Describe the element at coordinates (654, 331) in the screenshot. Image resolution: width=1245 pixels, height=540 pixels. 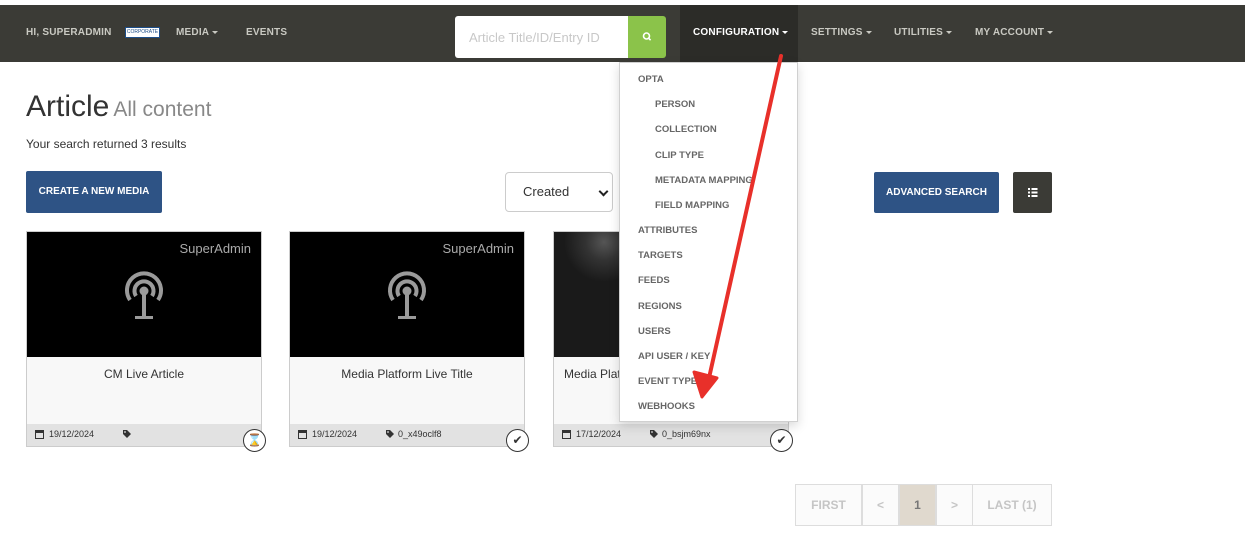
I see `menu-item-users: USERS` at that location.